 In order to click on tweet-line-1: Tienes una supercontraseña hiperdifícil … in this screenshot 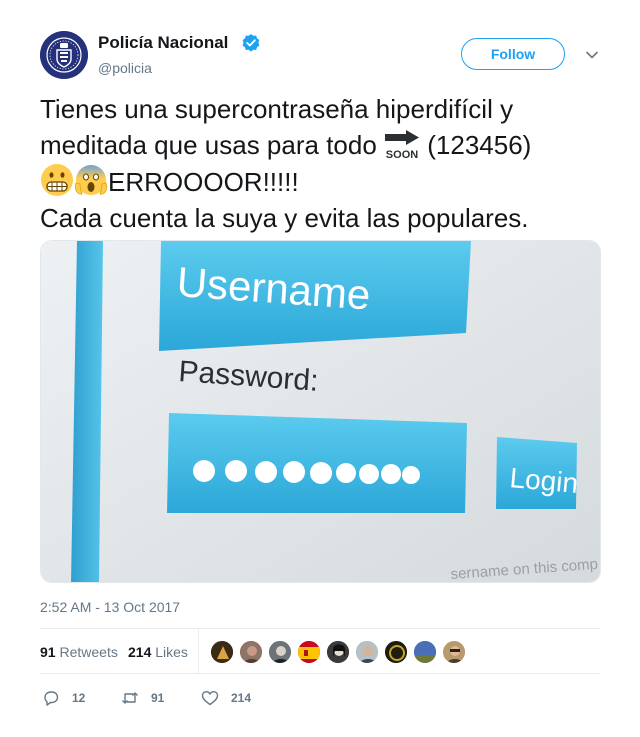, I will do `click(277, 109)`.